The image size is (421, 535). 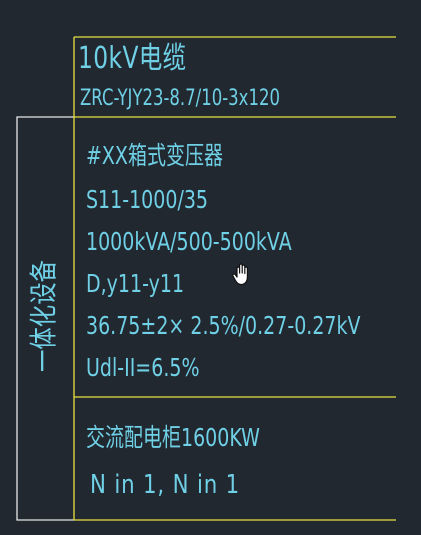 What do you see at coordinates (189, 241) in the screenshot?
I see `transformer-capacity: 1000kVA/500-500kVA` at bounding box center [189, 241].